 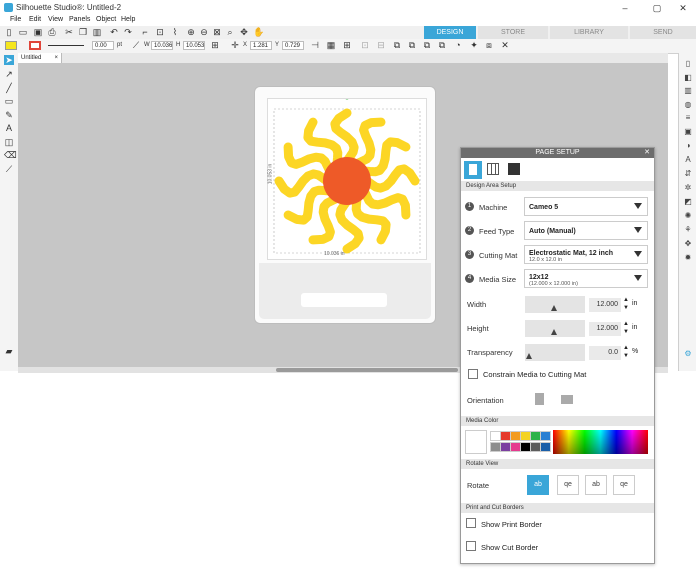 I want to click on redo-icon: ↷, so click(x=128, y=32).